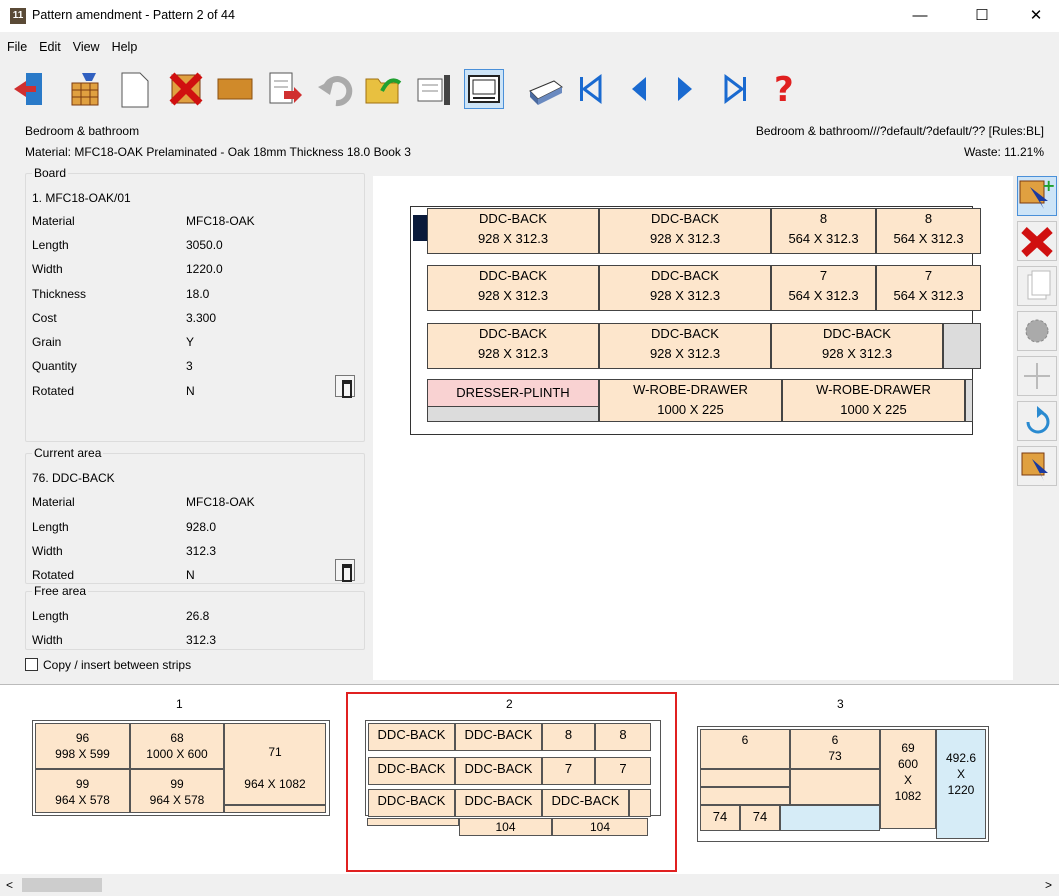 Image resolution: width=1059 pixels, height=896 pixels. What do you see at coordinates (1037, 331) in the screenshot?
I see `saw-icon` at bounding box center [1037, 331].